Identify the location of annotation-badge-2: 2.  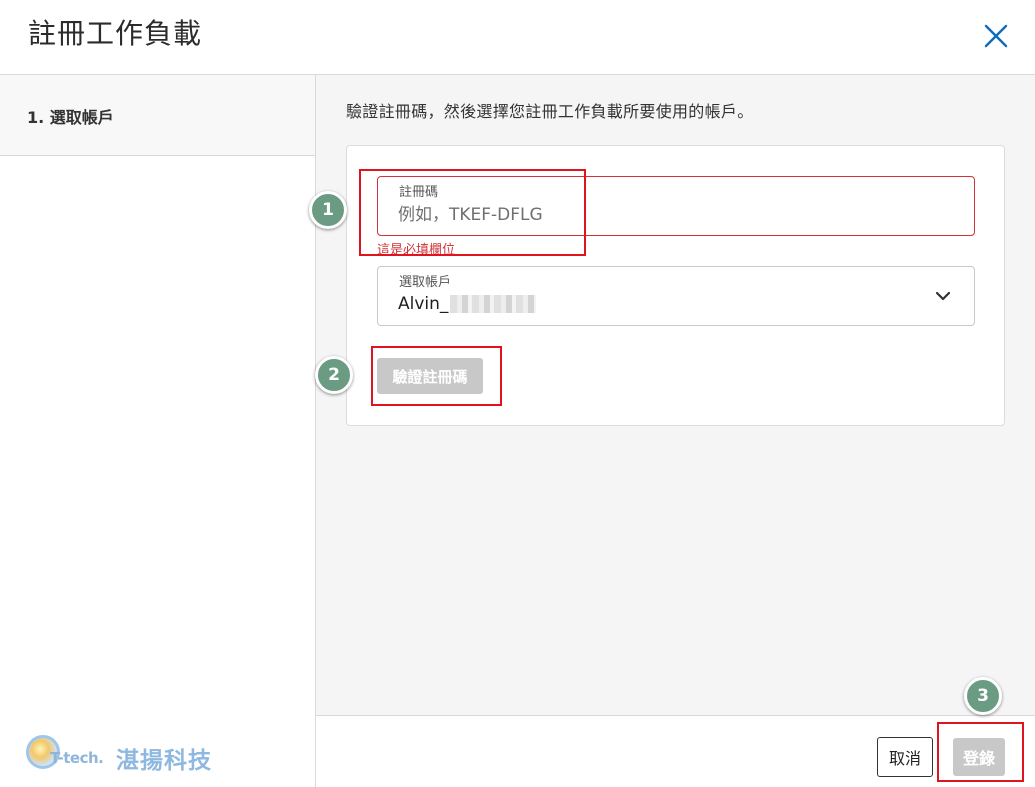
(334, 375).